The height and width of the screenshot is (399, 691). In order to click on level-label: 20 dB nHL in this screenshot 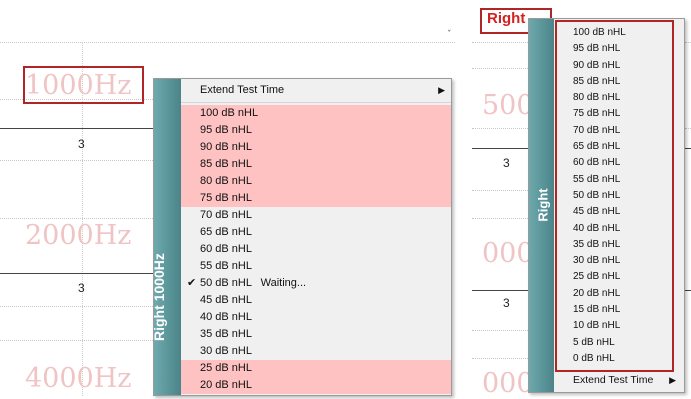, I will do `click(226, 385)`.